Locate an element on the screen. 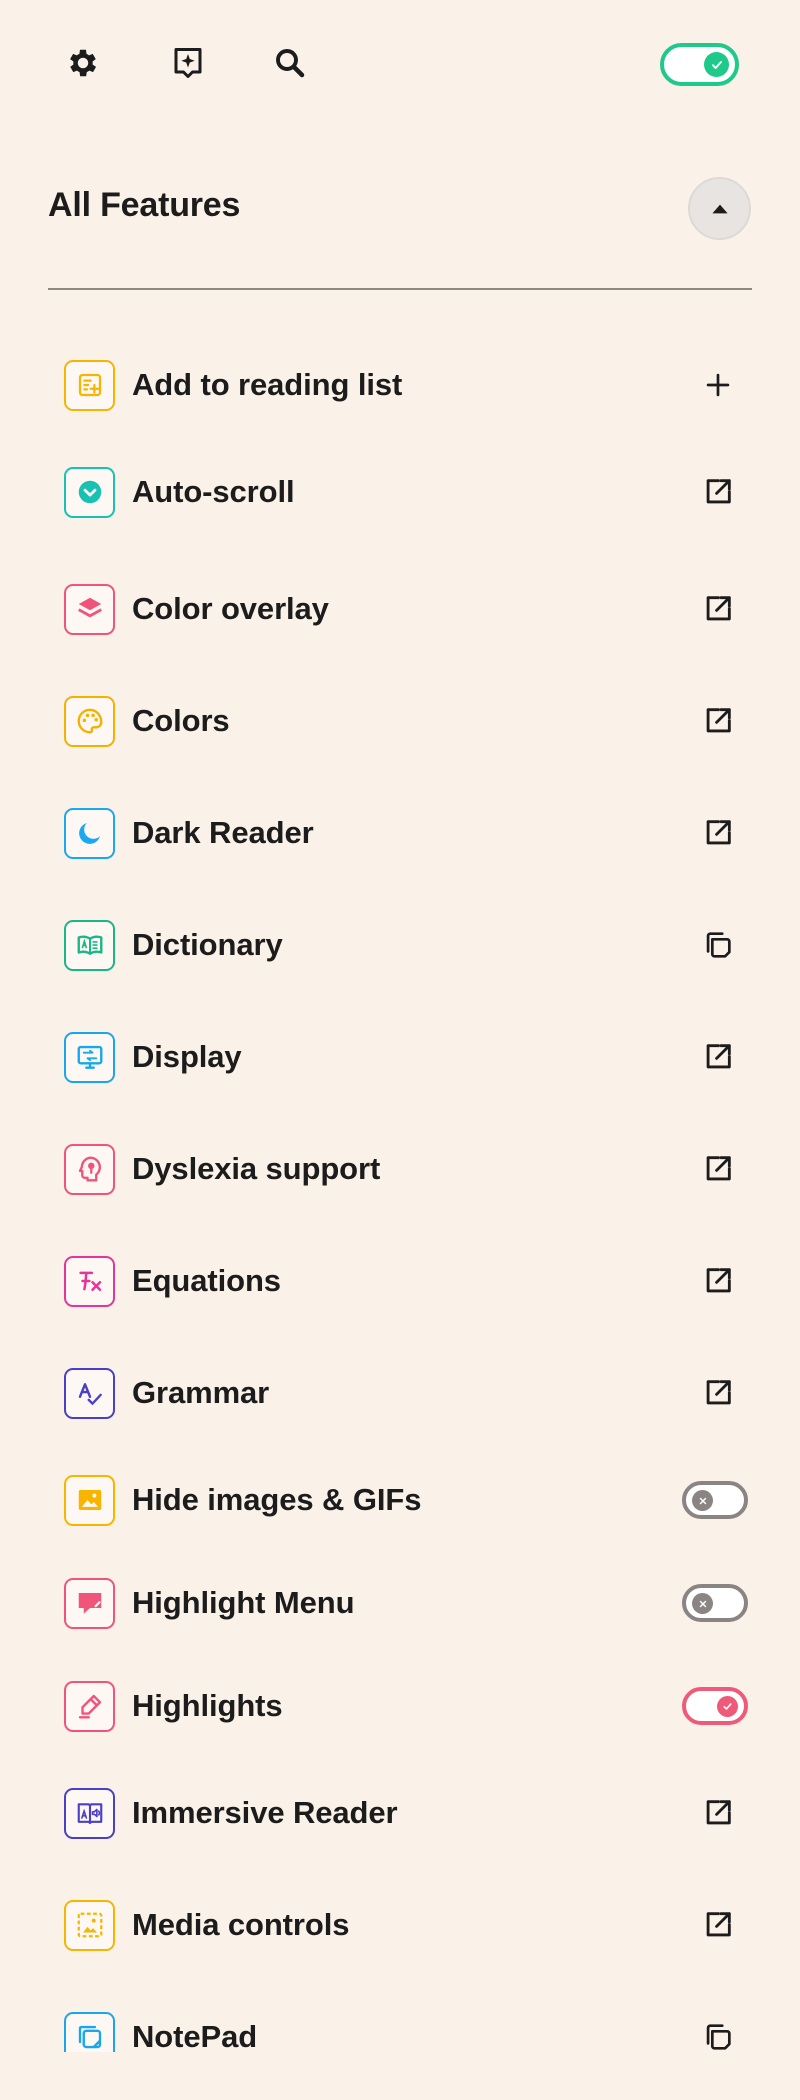 The image size is (800, 2100). feature-label: Immersive Reader is located at coordinates (265, 1812).